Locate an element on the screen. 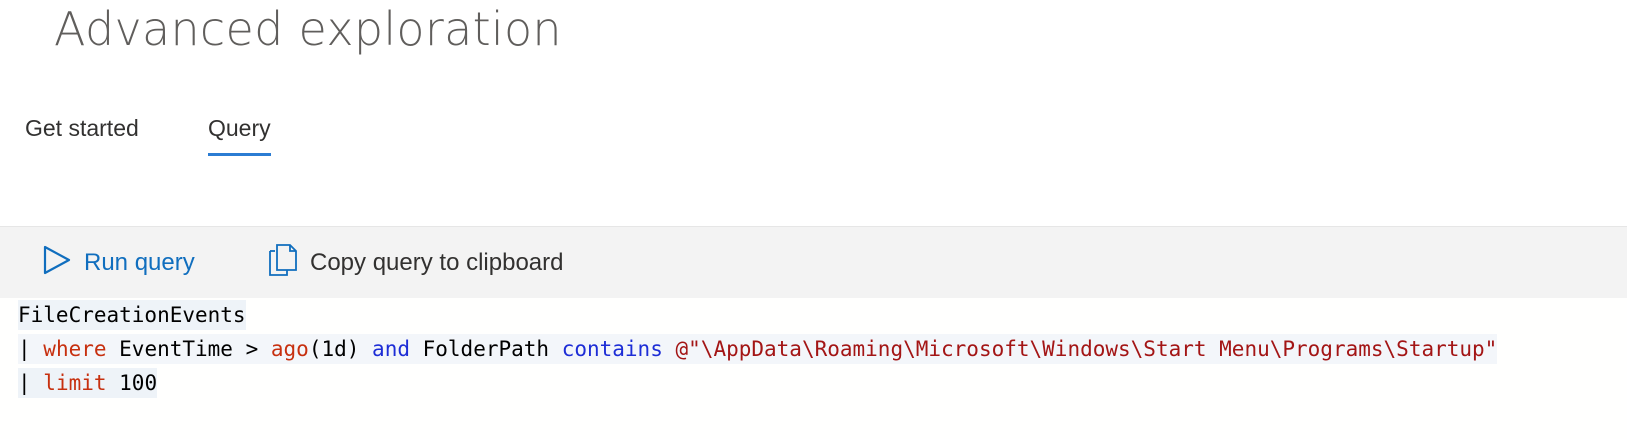 This screenshot has height=439, width=1627. copy-query-button: Copy query to clipboard is located at coordinates (415, 263).